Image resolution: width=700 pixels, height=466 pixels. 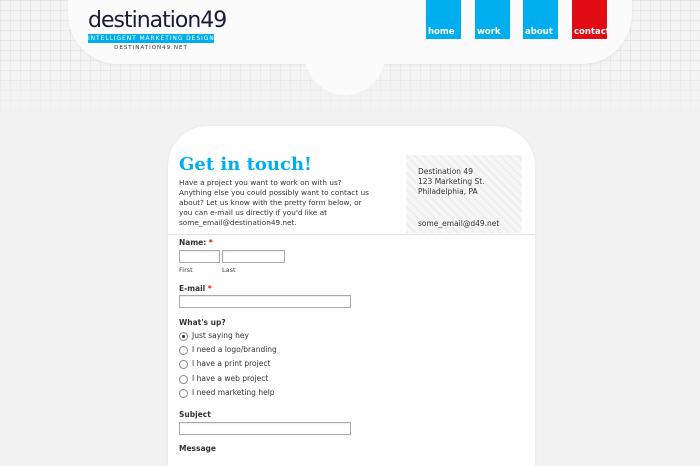 I want to click on nav-about-label: about, so click(x=539, y=32).